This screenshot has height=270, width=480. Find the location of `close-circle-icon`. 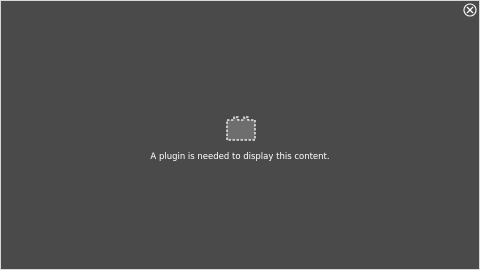

close-circle-icon is located at coordinates (470, 10).